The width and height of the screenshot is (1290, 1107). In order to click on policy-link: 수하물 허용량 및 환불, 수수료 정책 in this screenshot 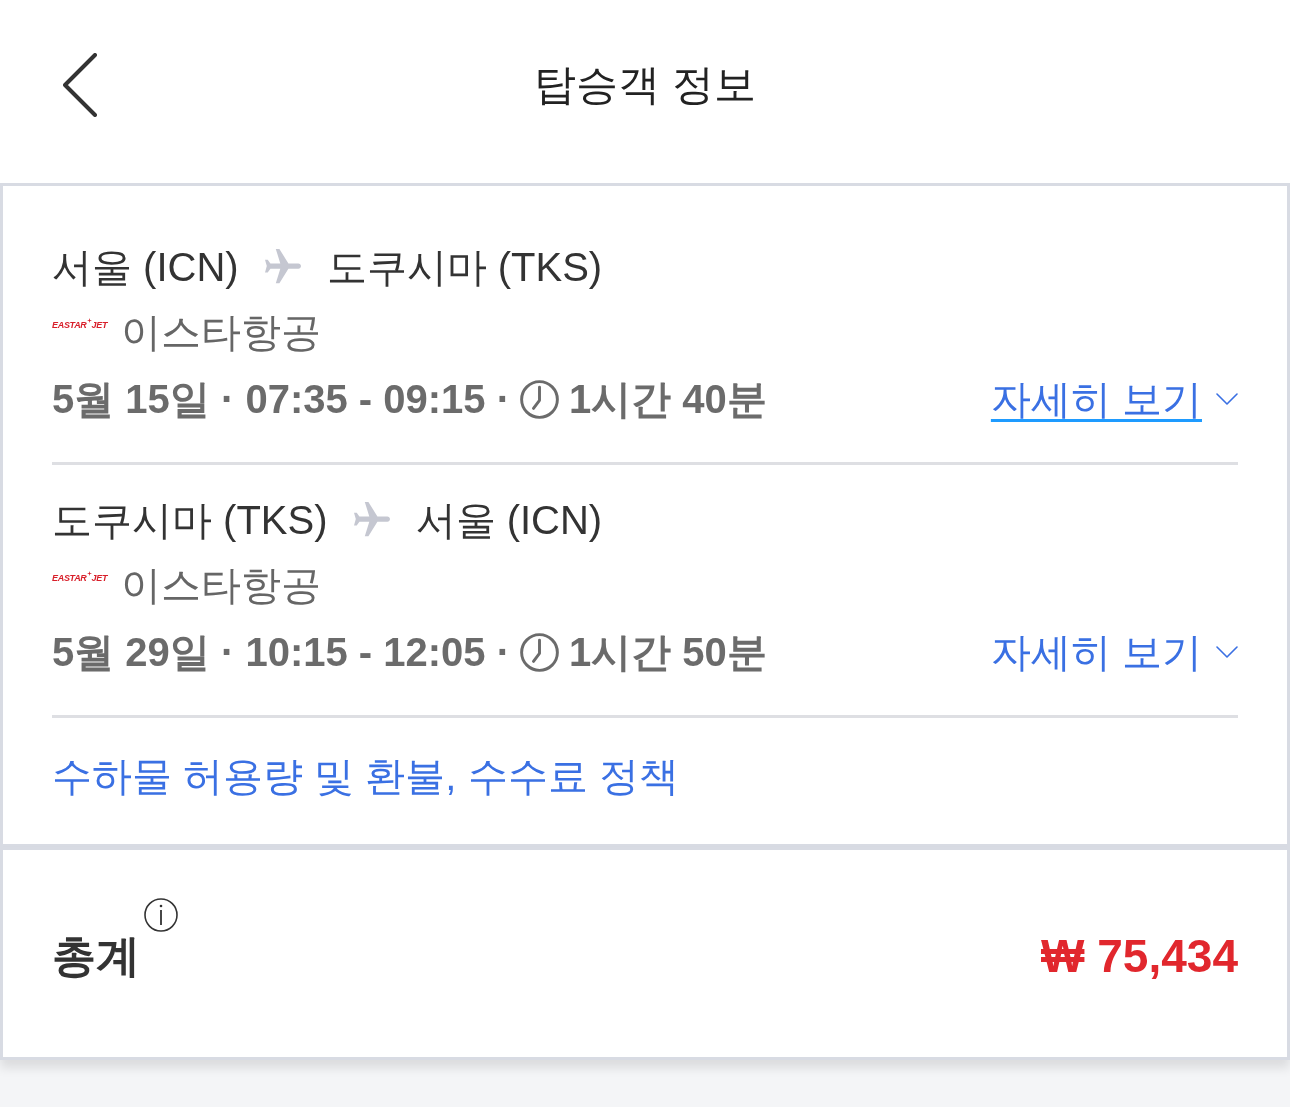, I will do `click(365, 776)`.